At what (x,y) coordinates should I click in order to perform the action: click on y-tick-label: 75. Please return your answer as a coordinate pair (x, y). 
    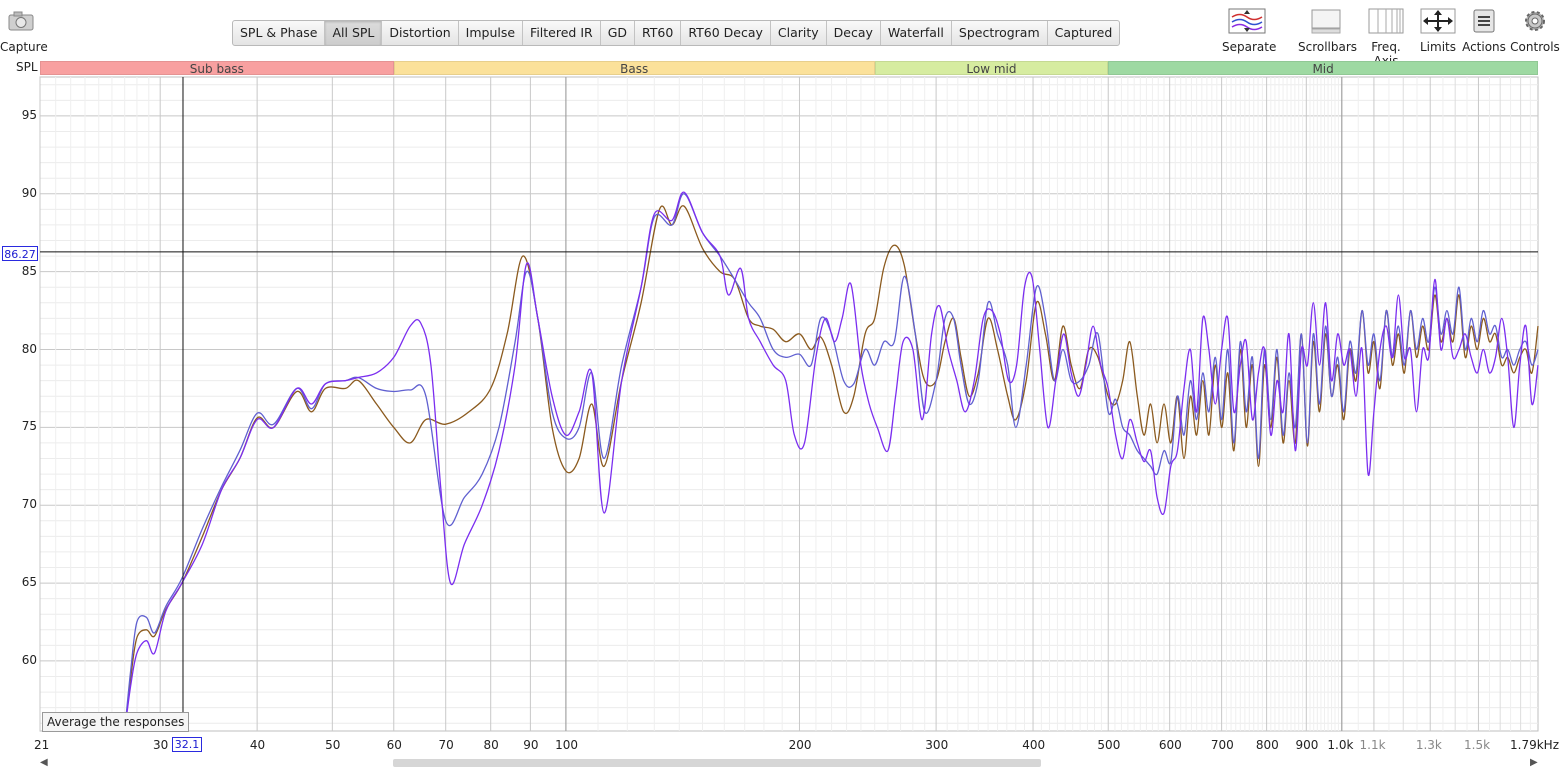
    Looking at the image, I should click on (29, 426).